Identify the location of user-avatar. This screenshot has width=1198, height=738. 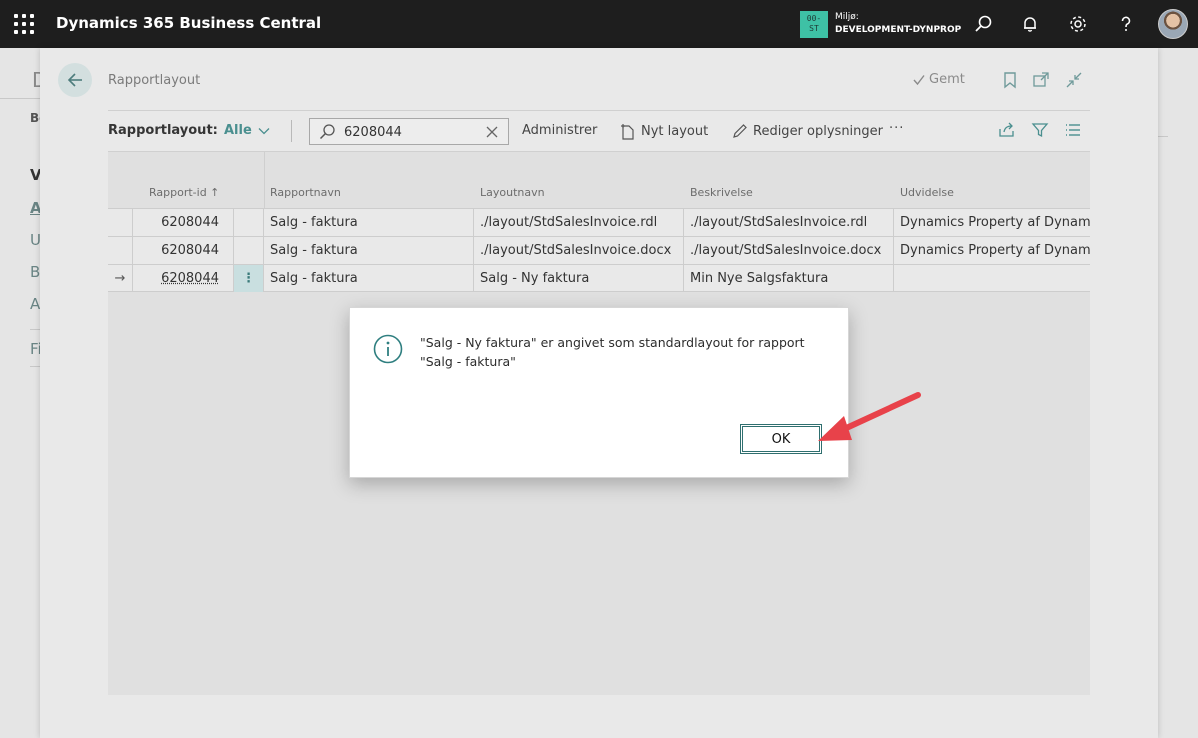
(1173, 24).